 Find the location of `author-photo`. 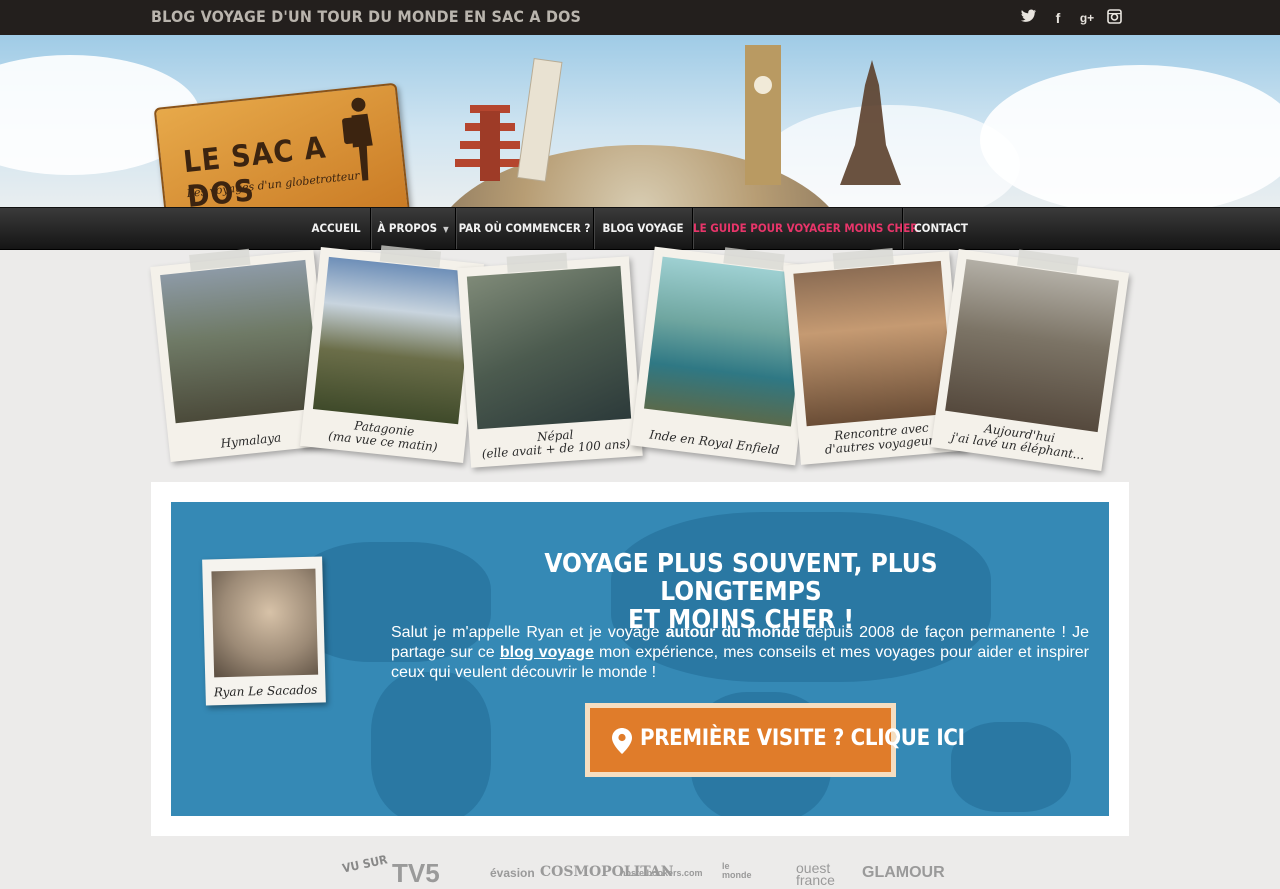

author-photo is located at coordinates (265, 623).